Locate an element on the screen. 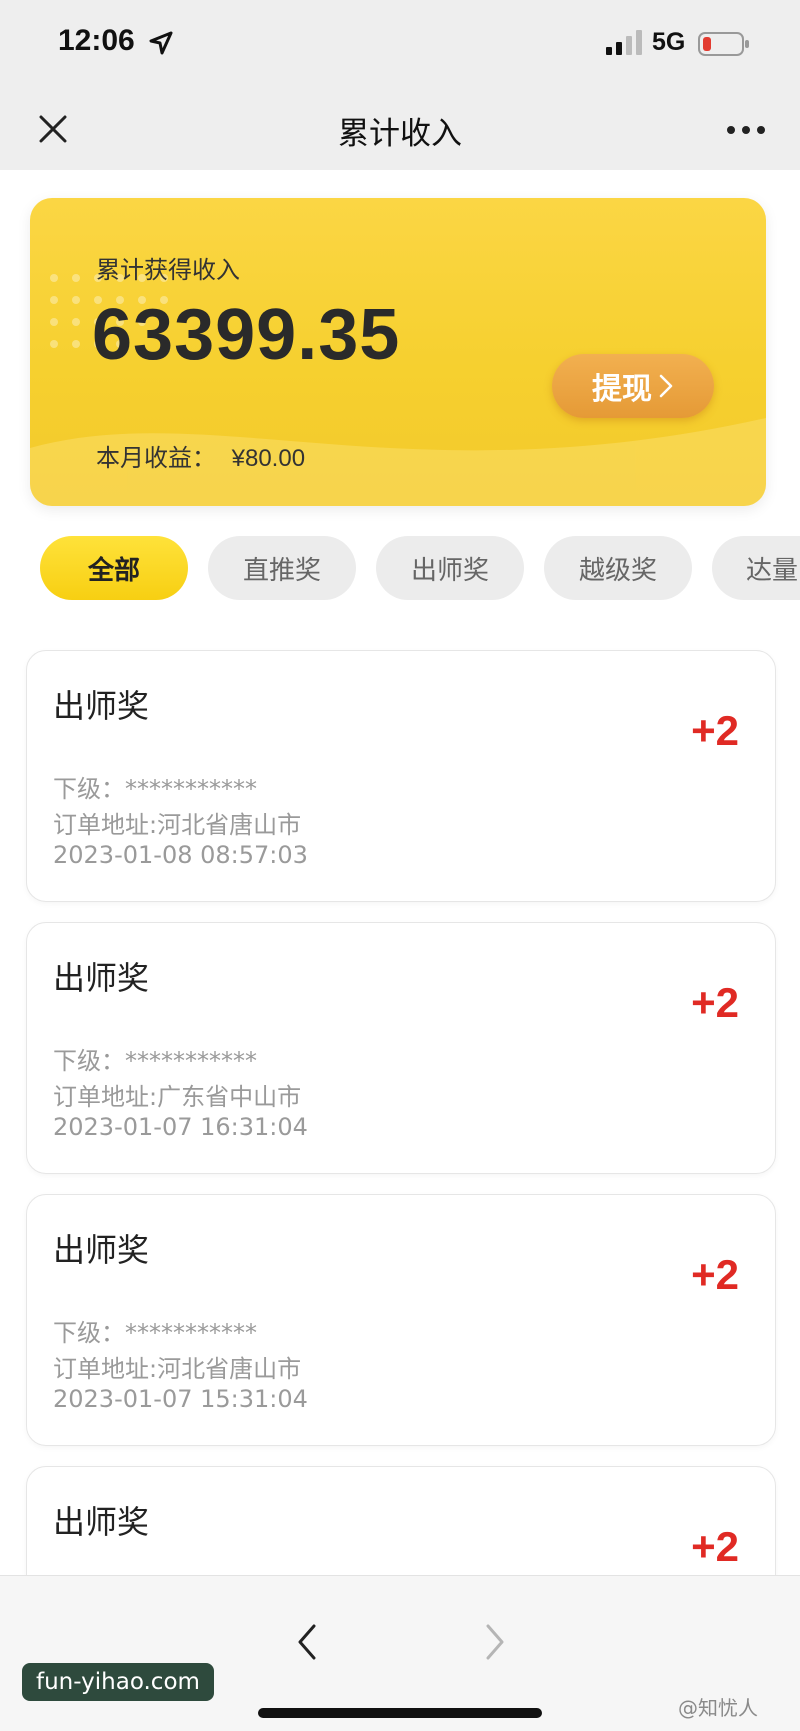 This screenshot has width=800, height=1731. location-arrow-icon is located at coordinates (161, 43).